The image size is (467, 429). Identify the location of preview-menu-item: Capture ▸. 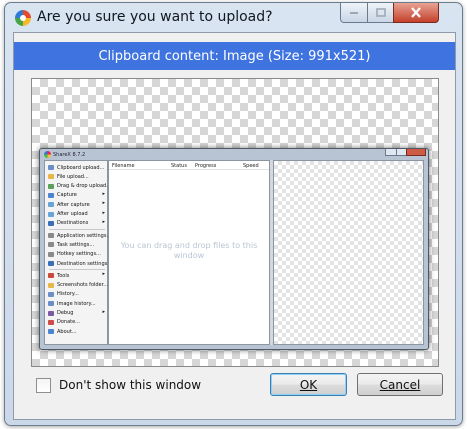
(76, 195).